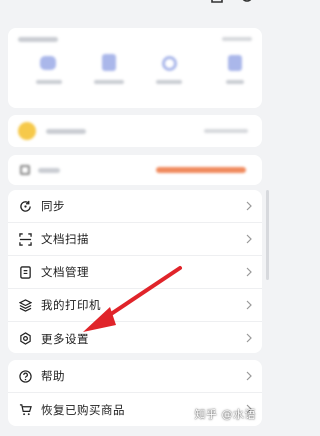 This screenshot has height=436, width=320. What do you see at coordinates (53, 206) in the screenshot?
I see `menu-item-label: 同步` at bounding box center [53, 206].